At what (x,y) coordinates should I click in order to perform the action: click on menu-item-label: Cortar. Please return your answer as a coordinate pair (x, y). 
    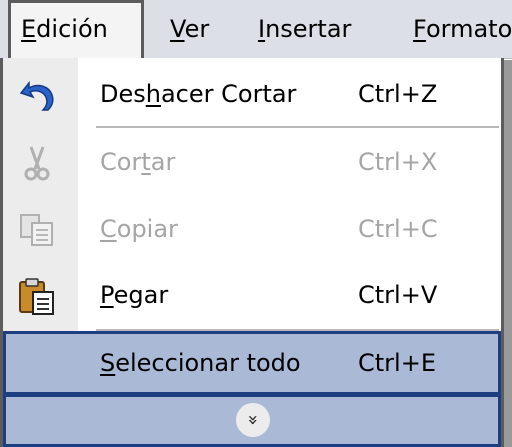
    Looking at the image, I should click on (137, 162).